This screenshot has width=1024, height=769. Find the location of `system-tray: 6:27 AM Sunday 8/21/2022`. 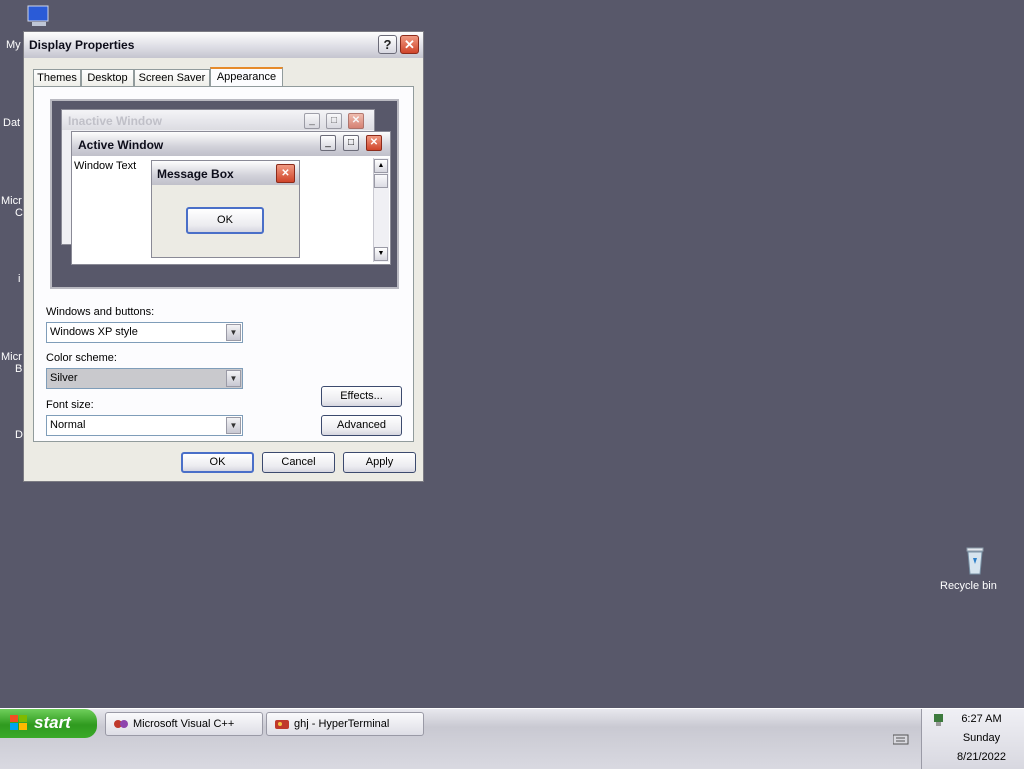

system-tray: 6:27 AM Sunday 8/21/2022 is located at coordinates (972, 739).